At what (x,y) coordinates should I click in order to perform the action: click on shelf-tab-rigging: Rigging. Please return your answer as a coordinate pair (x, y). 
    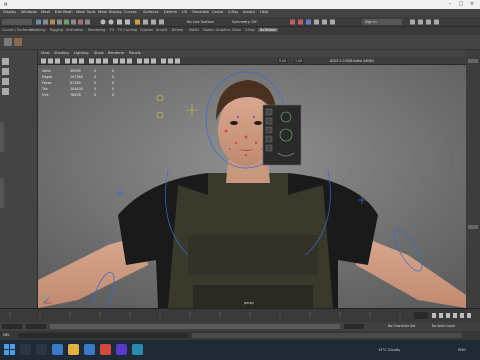
    Looking at the image, I should click on (56, 30).